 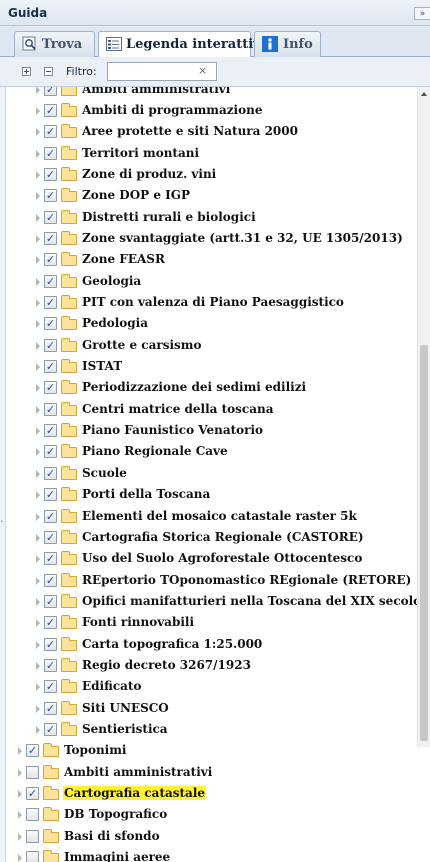 What do you see at coordinates (117, 856) in the screenshot?
I see `tree-node-label: Immagini aeree` at bounding box center [117, 856].